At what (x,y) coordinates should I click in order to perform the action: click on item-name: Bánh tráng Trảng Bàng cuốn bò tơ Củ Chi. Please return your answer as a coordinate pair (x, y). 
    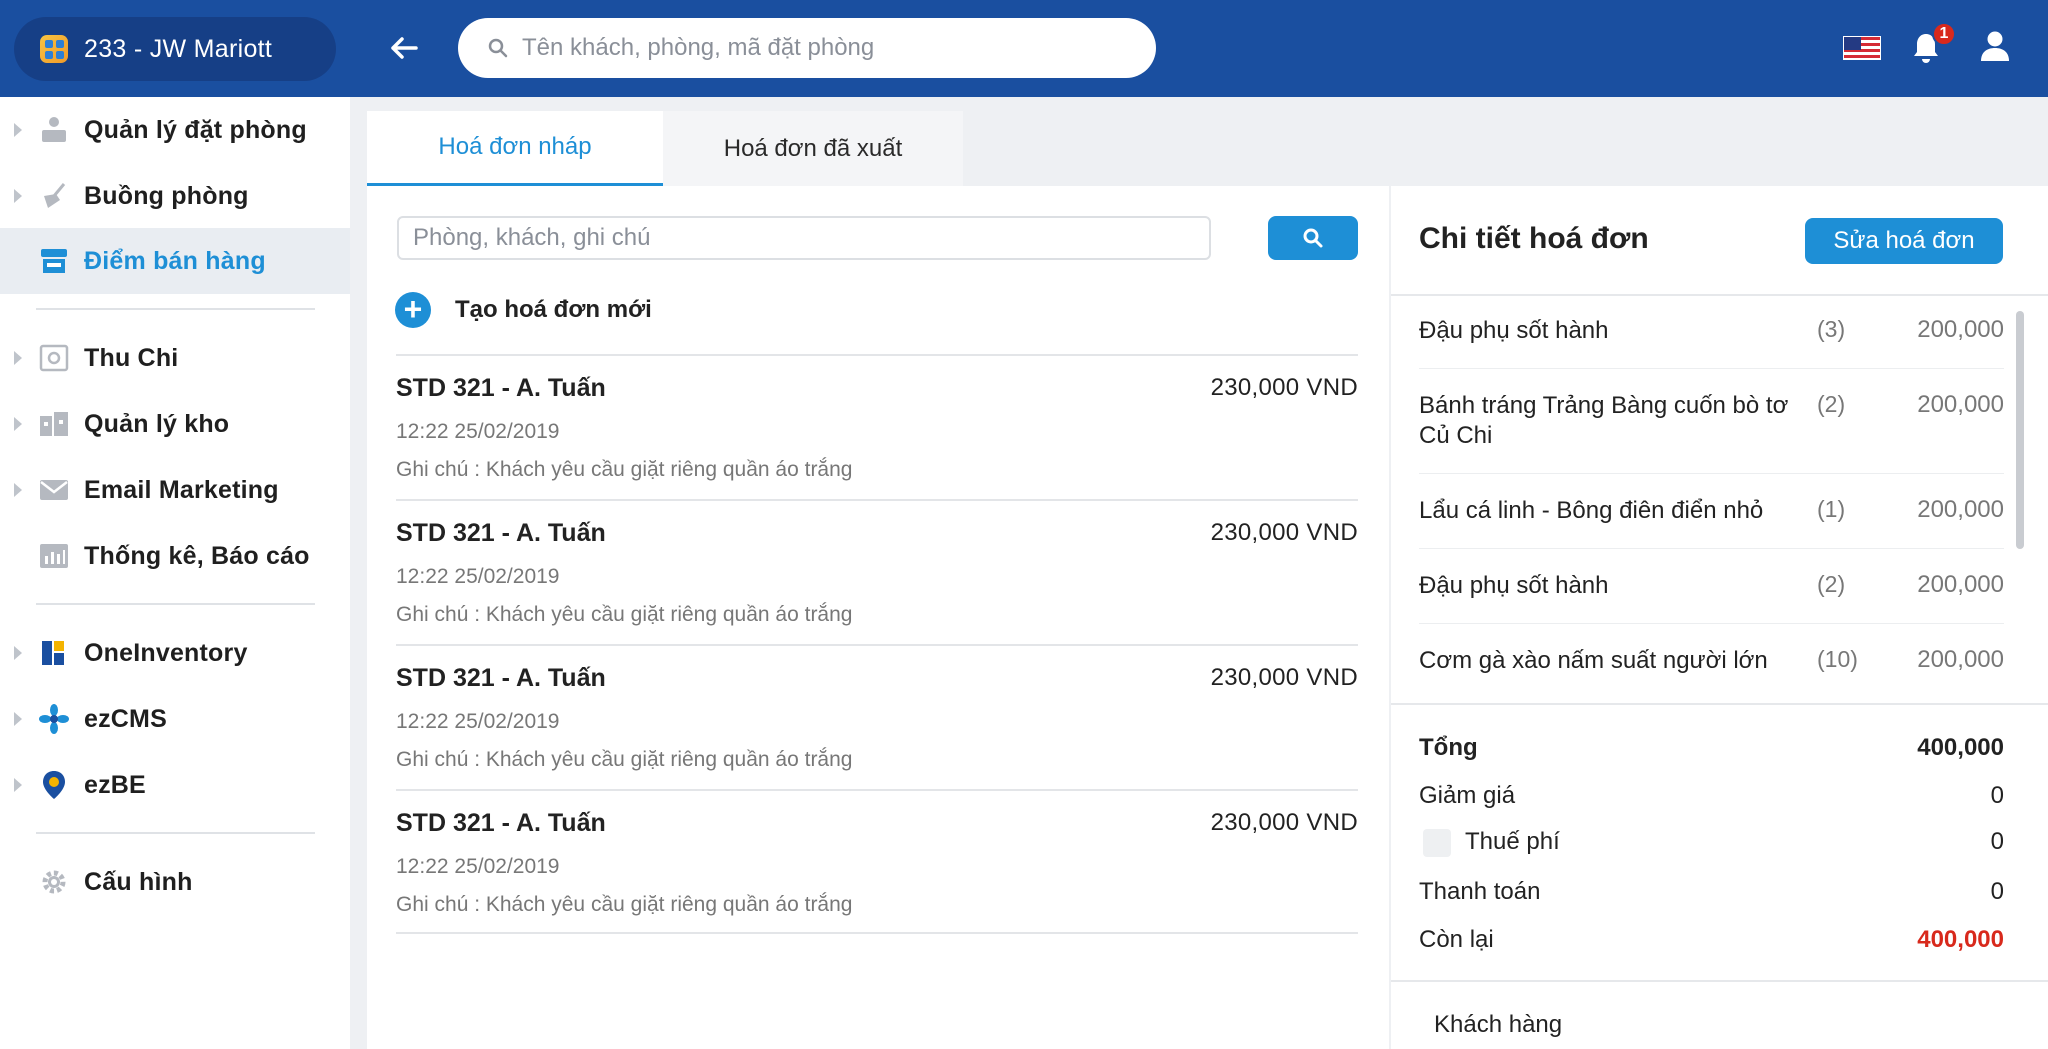
    Looking at the image, I should click on (1604, 420).